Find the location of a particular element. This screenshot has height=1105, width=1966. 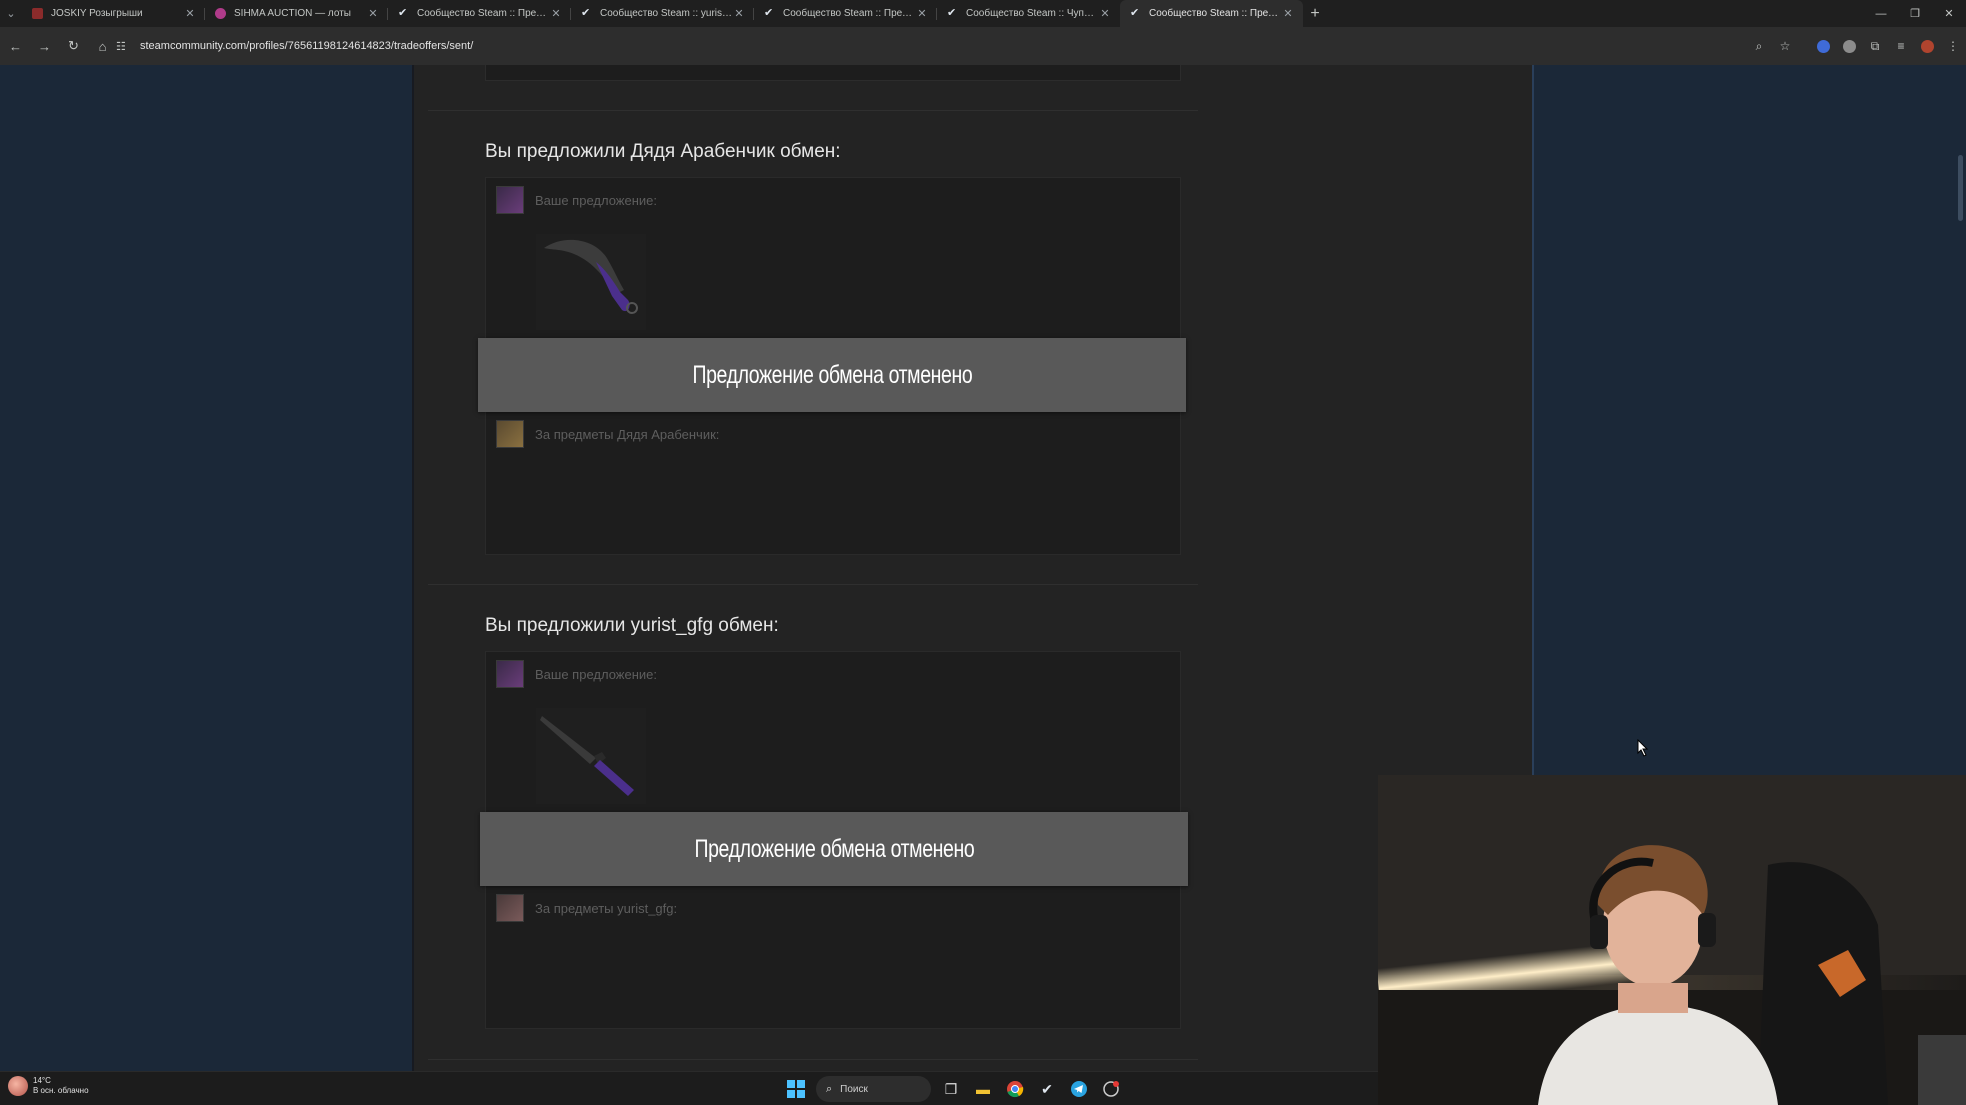

toolbar-actions: ⌕ ☆ ⧉ ≡ ⋮ is located at coordinates (1856, 46).